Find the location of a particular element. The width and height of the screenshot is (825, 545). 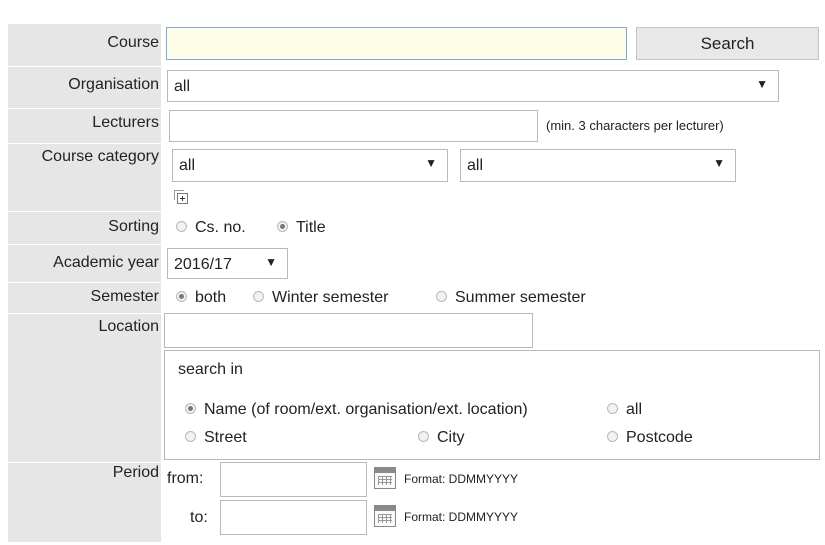

organisation-selected: all is located at coordinates (182, 86).